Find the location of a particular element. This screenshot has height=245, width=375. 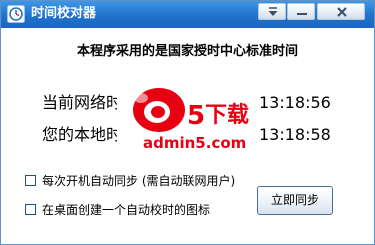

network-time-value: 13:18:56 is located at coordinates (295, 102).